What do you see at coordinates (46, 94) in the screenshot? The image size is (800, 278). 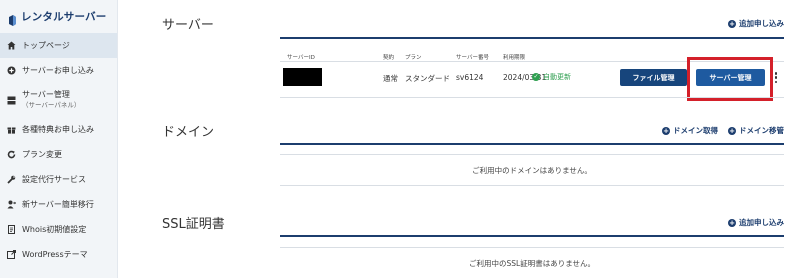 I see `sidebar-item-label: サーバー管理` at bounding box center [46, 94].